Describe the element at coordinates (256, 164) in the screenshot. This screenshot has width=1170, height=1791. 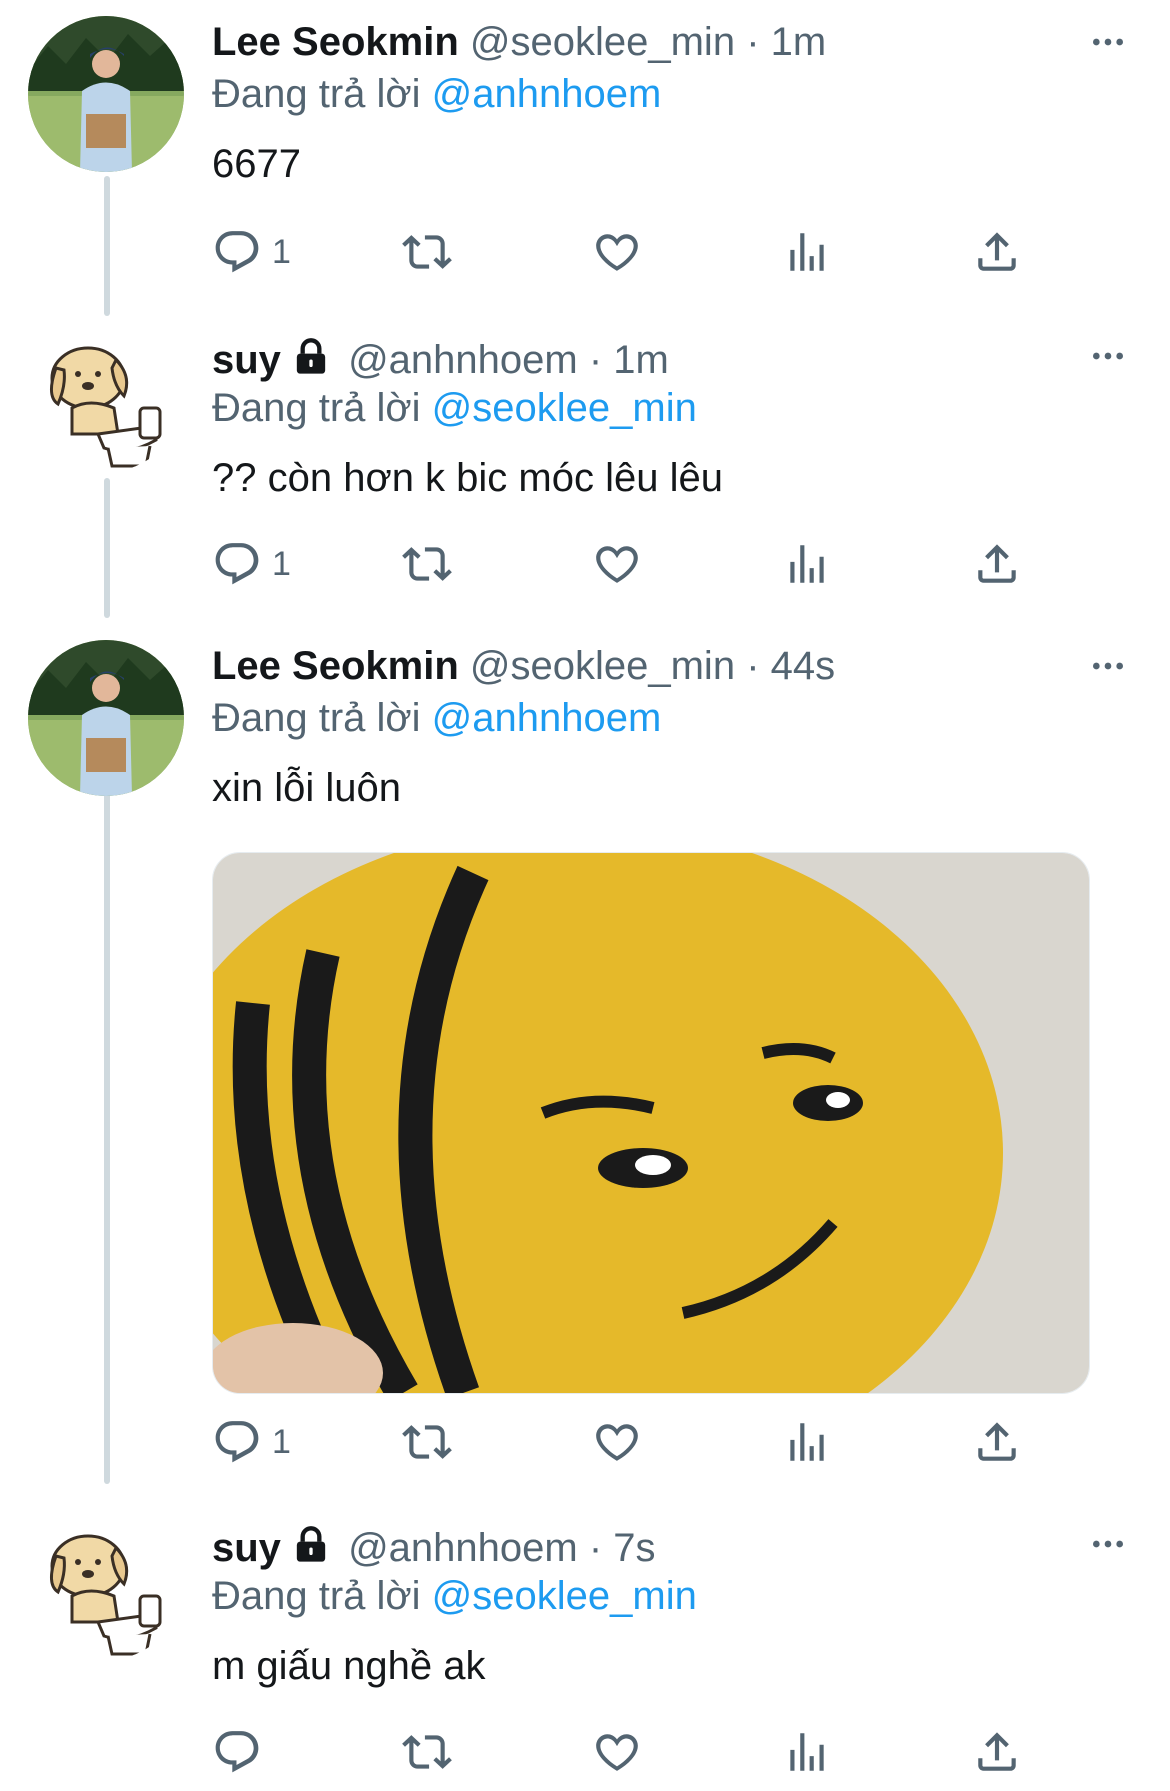
I see `tweet-text: 6677` at that location.